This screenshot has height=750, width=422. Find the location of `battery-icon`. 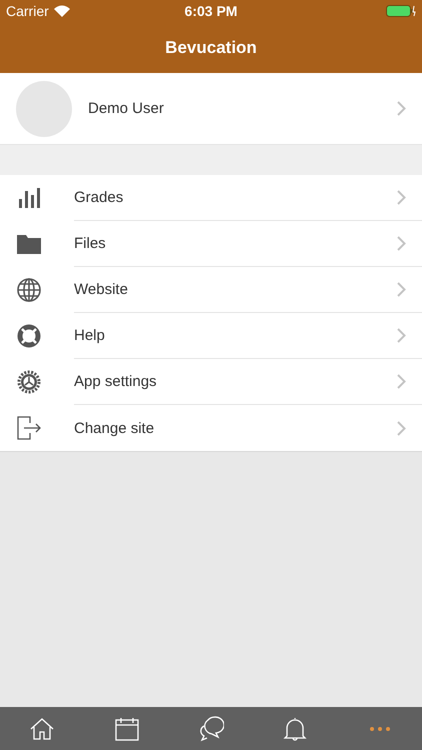

battery-icon is located at coordinates (401, 11).